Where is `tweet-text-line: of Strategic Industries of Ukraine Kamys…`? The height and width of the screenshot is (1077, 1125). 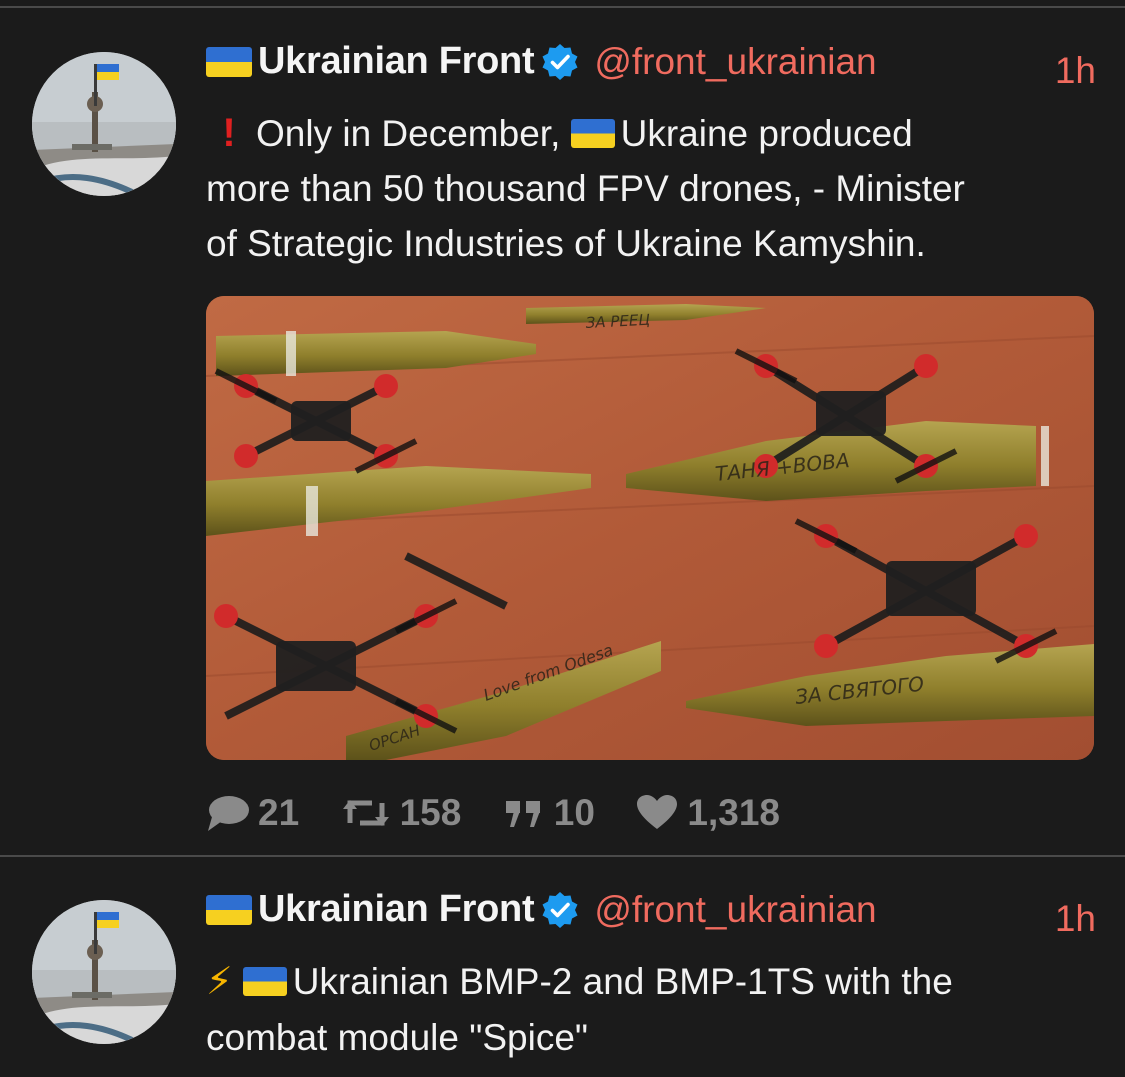
tweet-text-line: of Strategic Industries of Ukraine Kamys… is located at coordinates (566, 243).